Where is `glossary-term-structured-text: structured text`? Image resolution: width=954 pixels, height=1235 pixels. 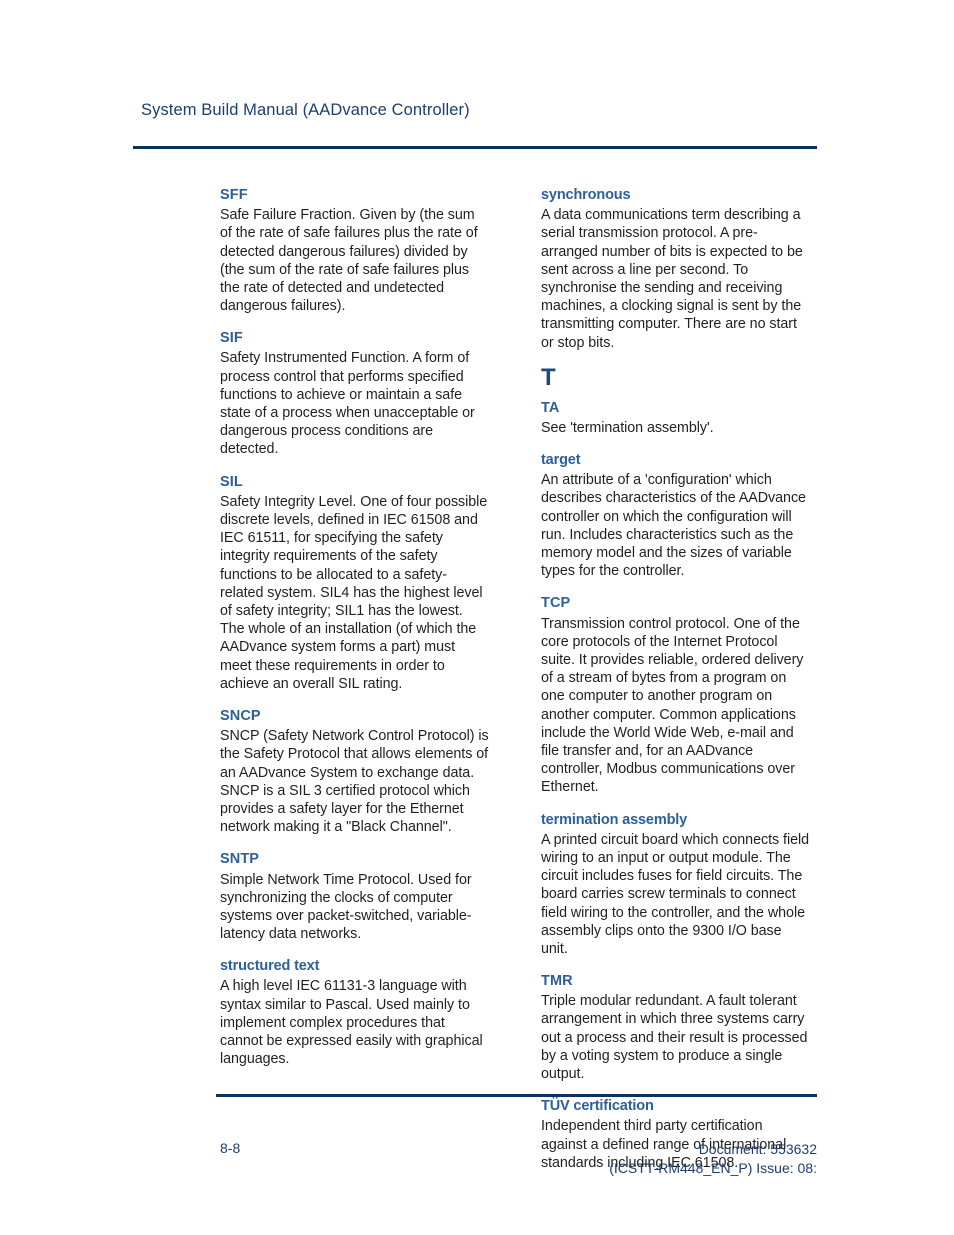
glossary-term-structured-text: structured text is located at coordinates (270, 966).